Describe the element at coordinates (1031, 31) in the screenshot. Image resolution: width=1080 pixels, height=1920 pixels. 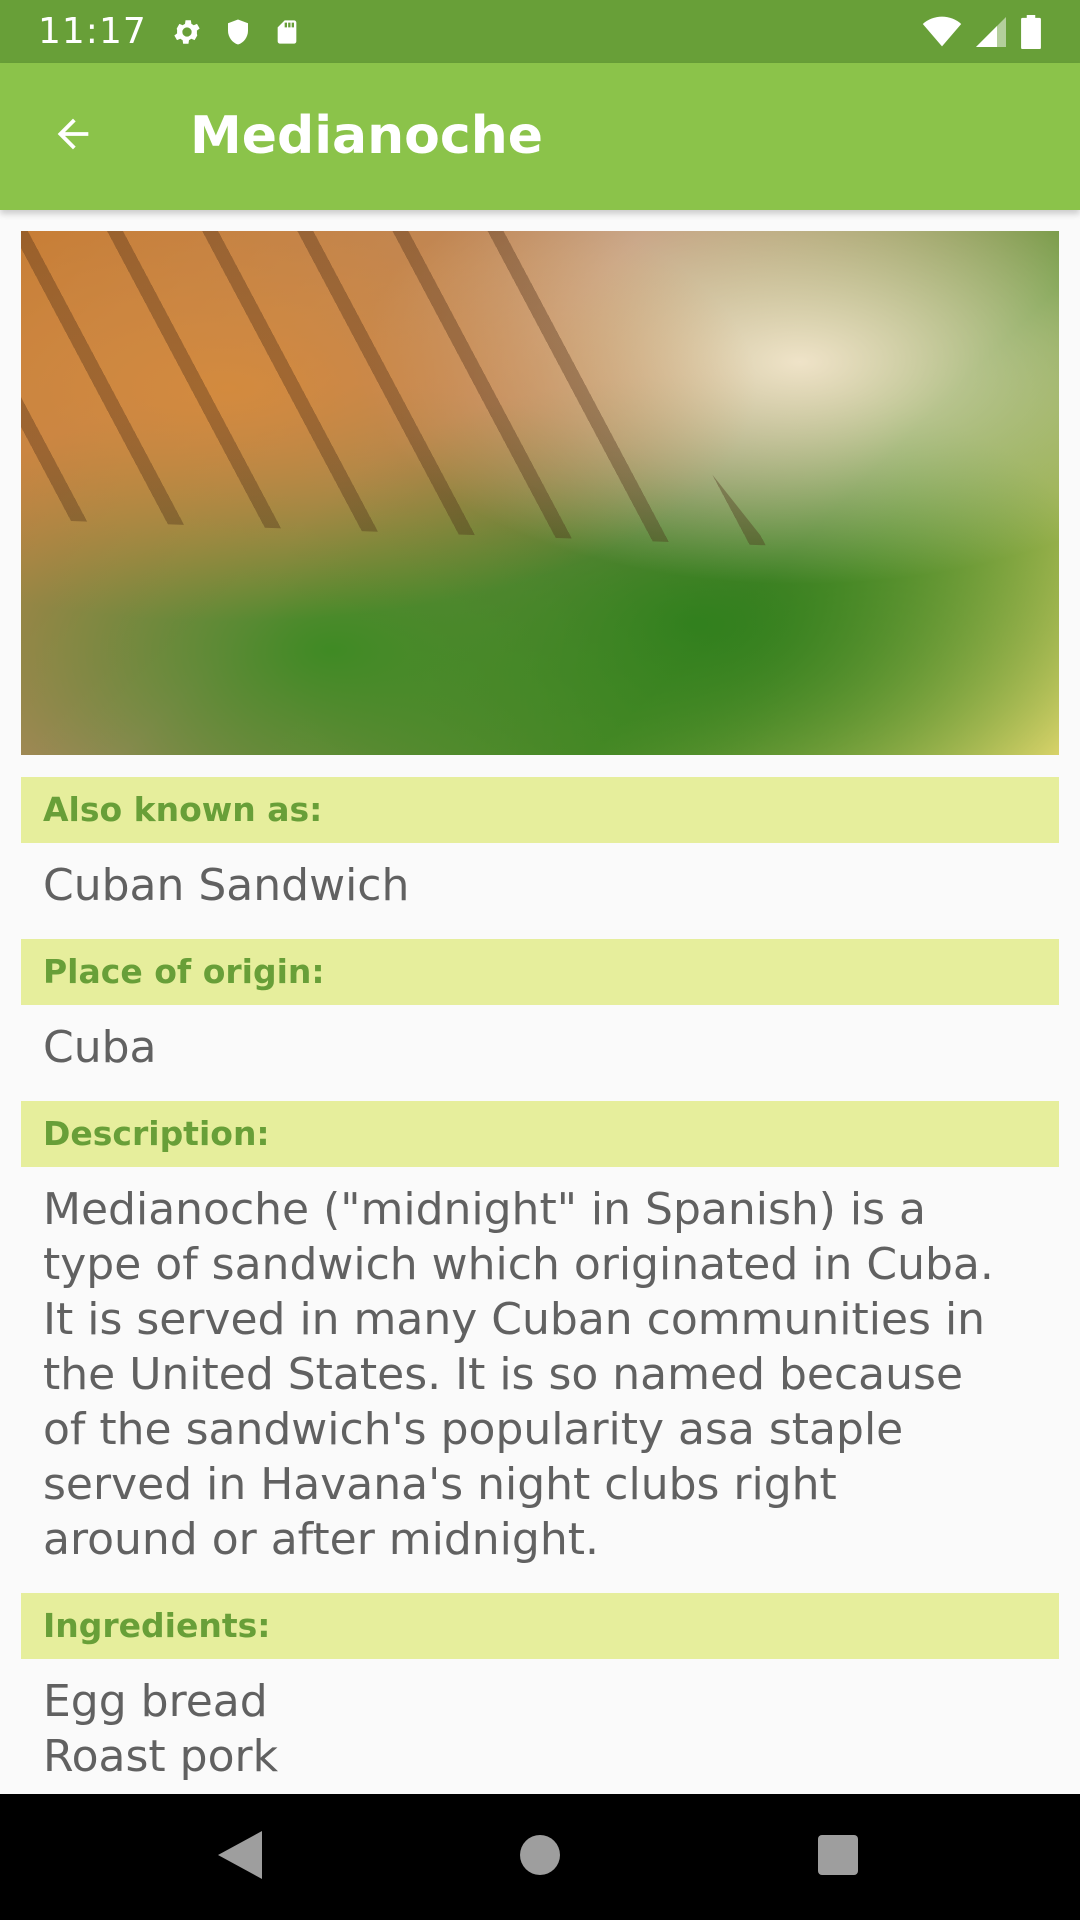
I see `battery-icon` at that location.